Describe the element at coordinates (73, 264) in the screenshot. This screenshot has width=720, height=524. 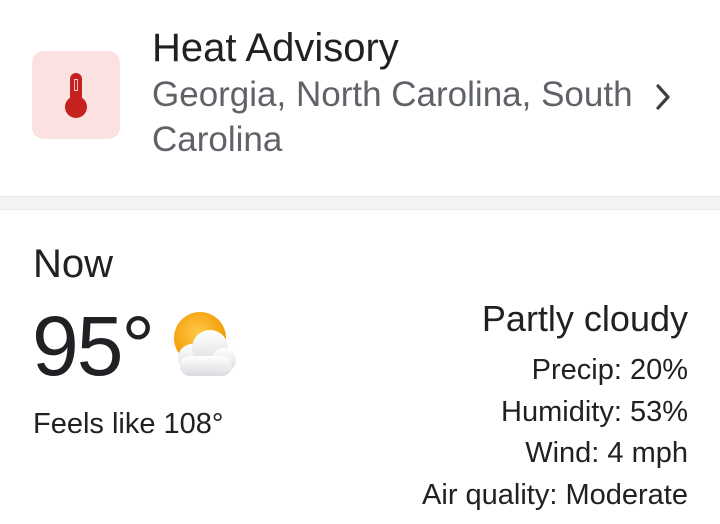
I see `now-heading: Now` at that location.